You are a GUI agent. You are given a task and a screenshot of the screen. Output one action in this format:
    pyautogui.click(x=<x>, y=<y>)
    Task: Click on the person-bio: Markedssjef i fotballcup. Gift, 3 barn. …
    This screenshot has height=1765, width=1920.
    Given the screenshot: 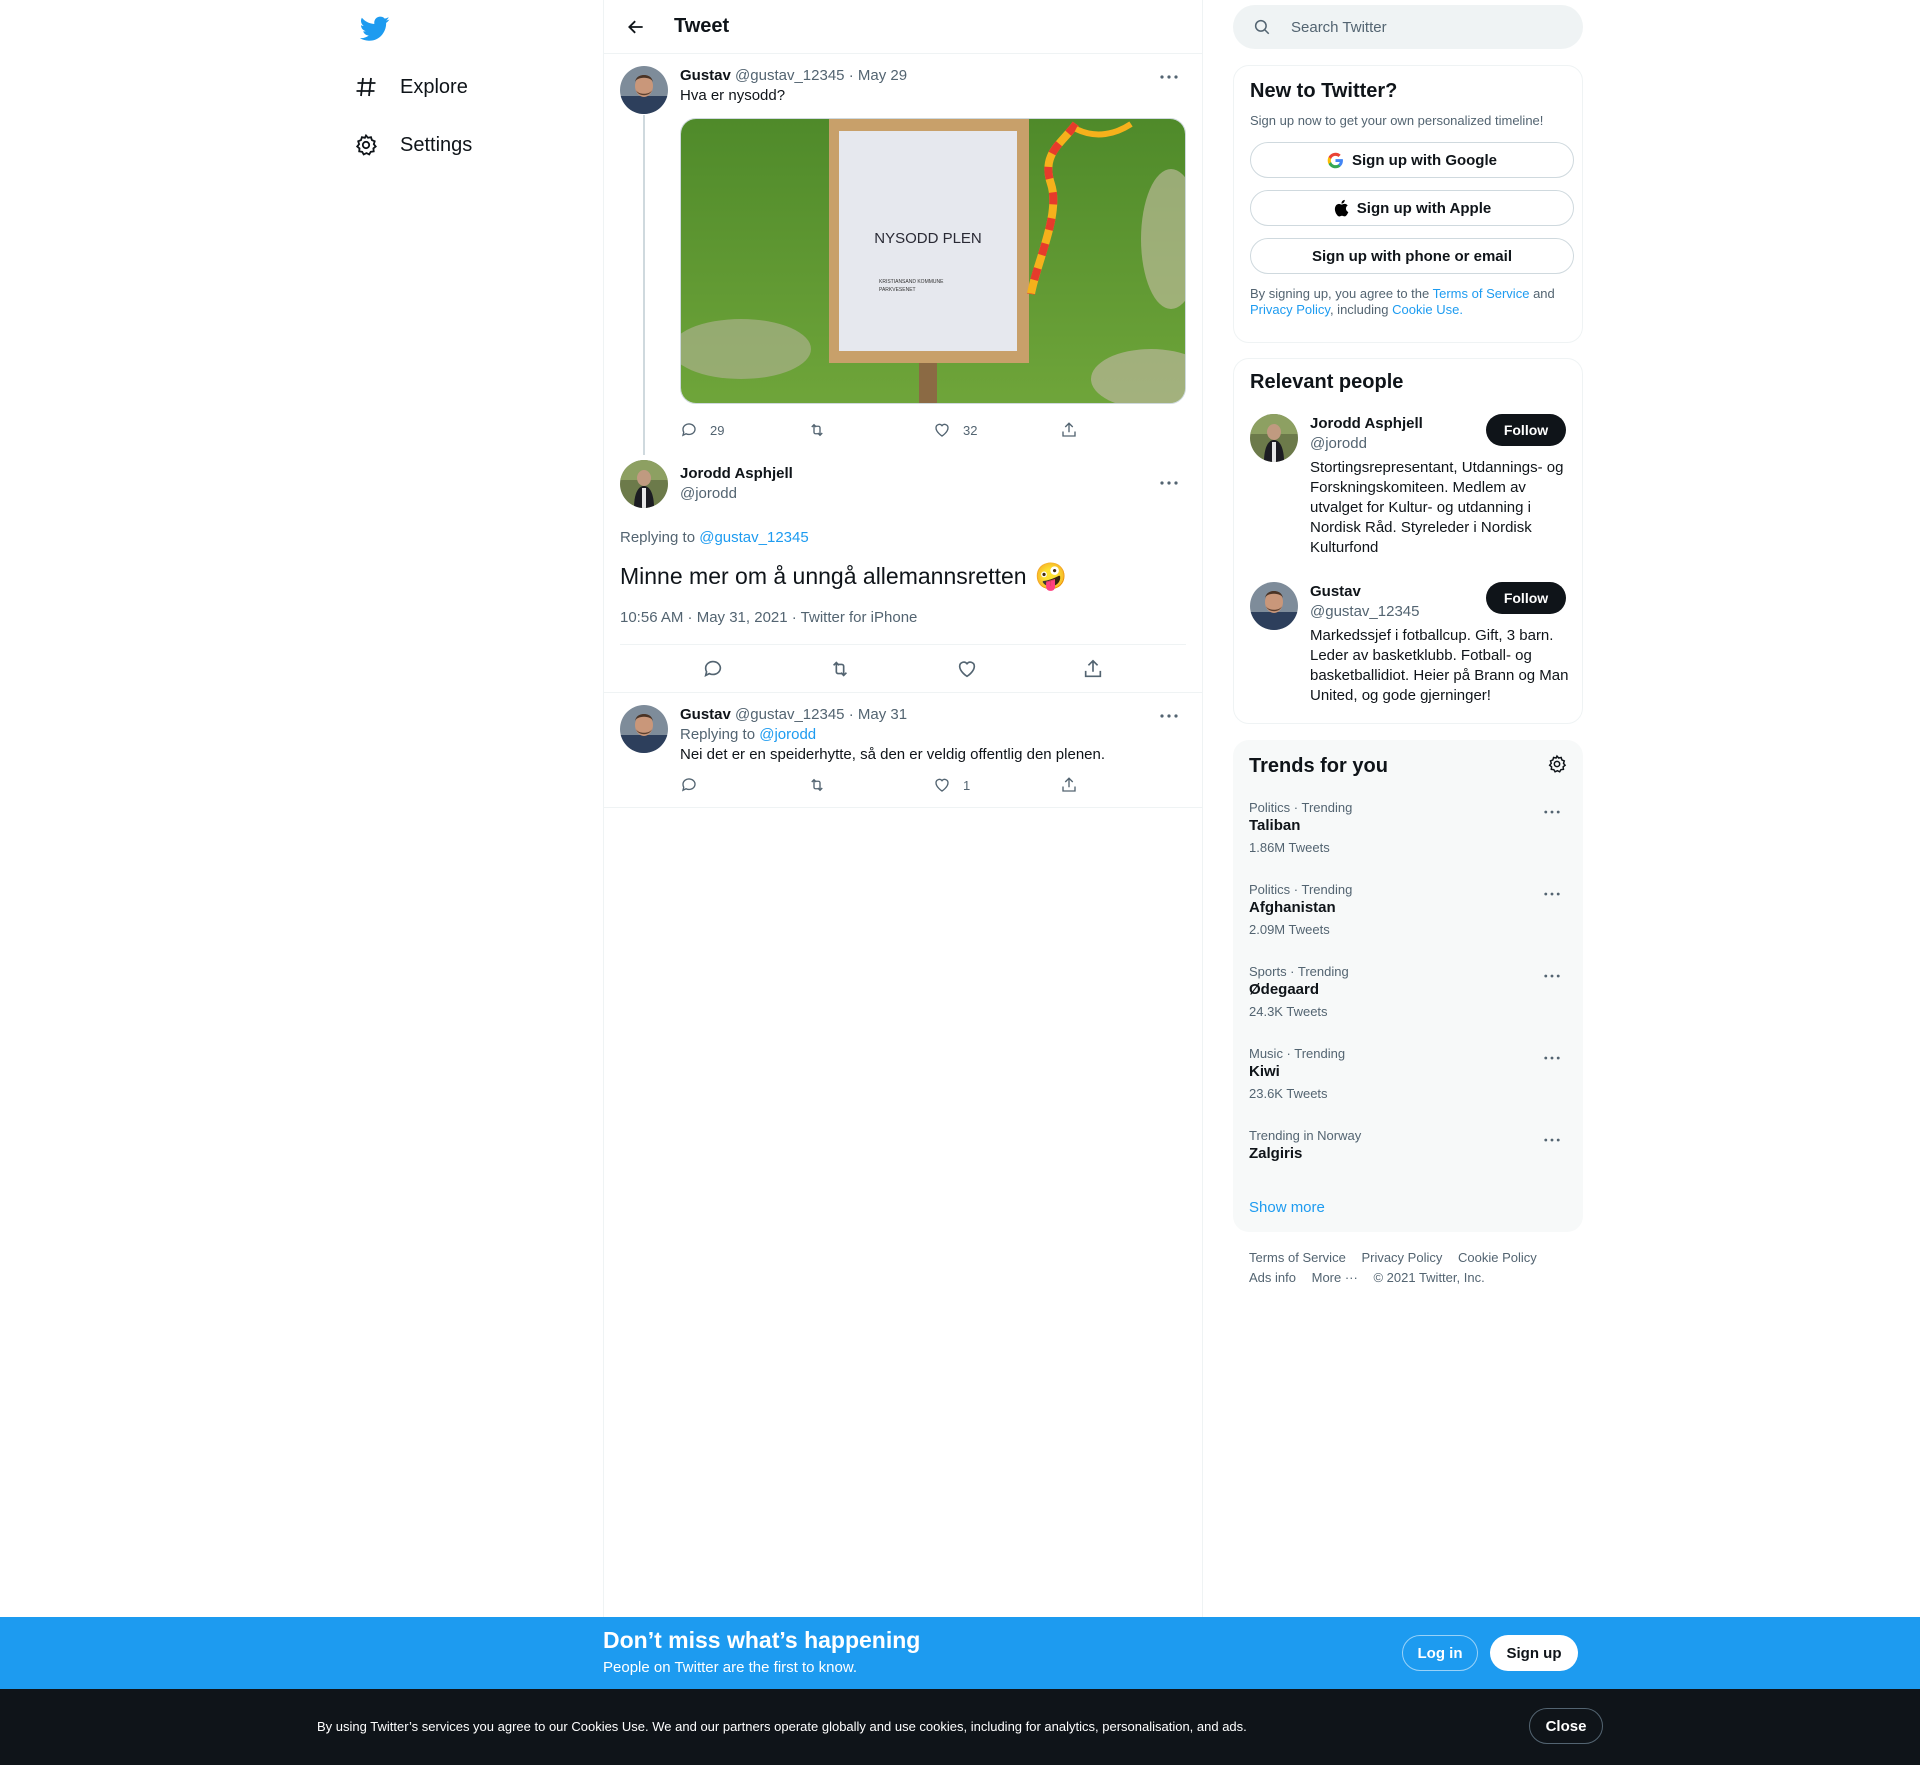 What is the action you would take?
    pyautogui.click(x=1439, y=665)
    